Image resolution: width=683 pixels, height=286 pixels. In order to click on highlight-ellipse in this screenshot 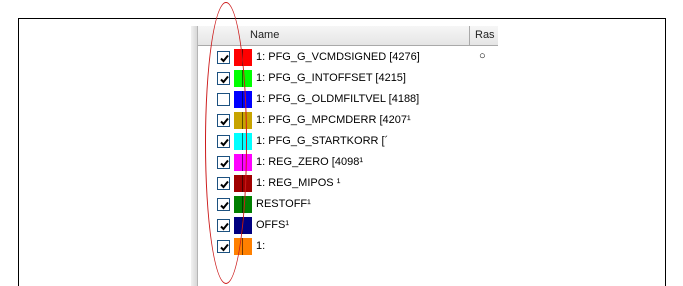, I will do `click(226, 143)`.